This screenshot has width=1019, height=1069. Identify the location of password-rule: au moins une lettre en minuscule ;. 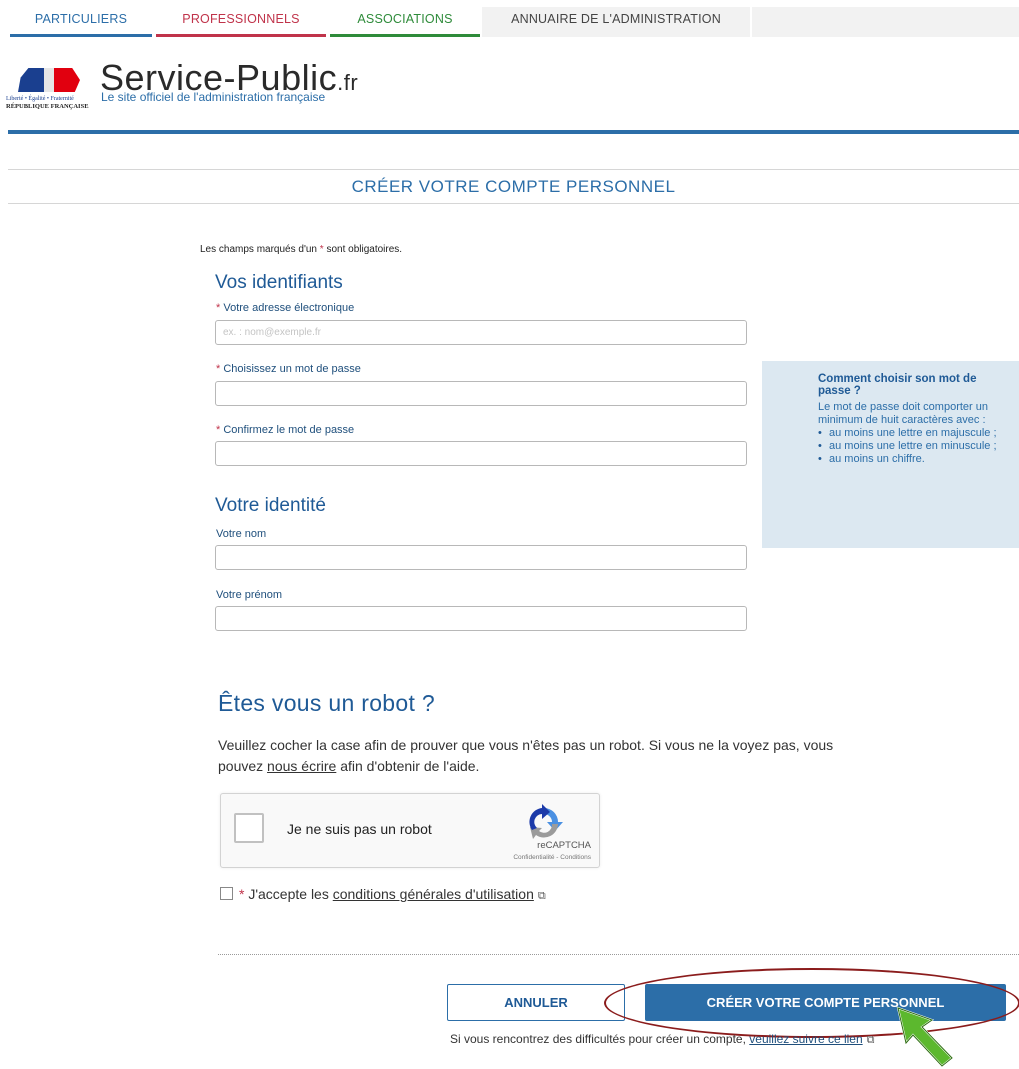
(913, 446).